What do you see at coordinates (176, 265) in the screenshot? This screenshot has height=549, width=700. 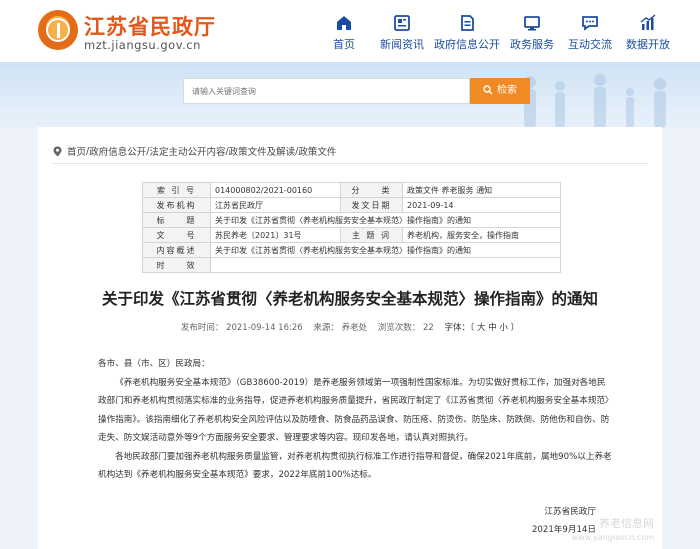 I see `meta-label: 时 效` at bounding box center [176, 265].